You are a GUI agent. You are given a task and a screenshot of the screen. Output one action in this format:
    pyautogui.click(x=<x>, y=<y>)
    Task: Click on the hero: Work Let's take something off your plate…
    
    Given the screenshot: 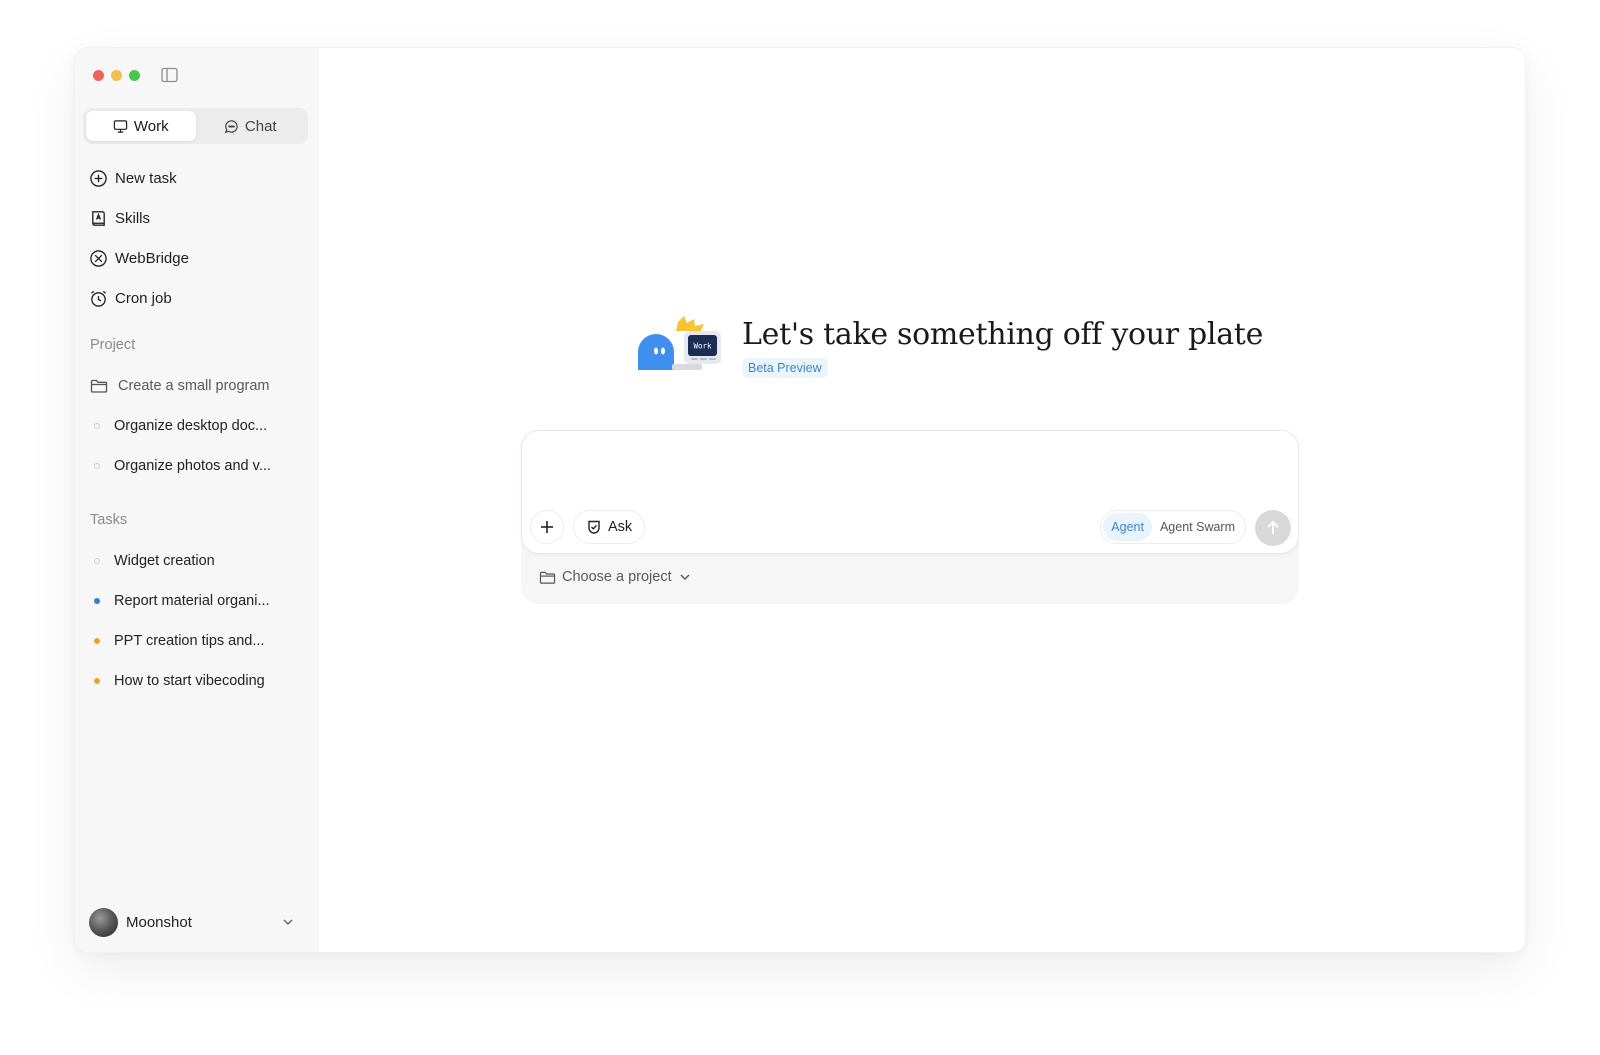 What is the action you would take?
    pyautogui.click(x=948, y=346)
    